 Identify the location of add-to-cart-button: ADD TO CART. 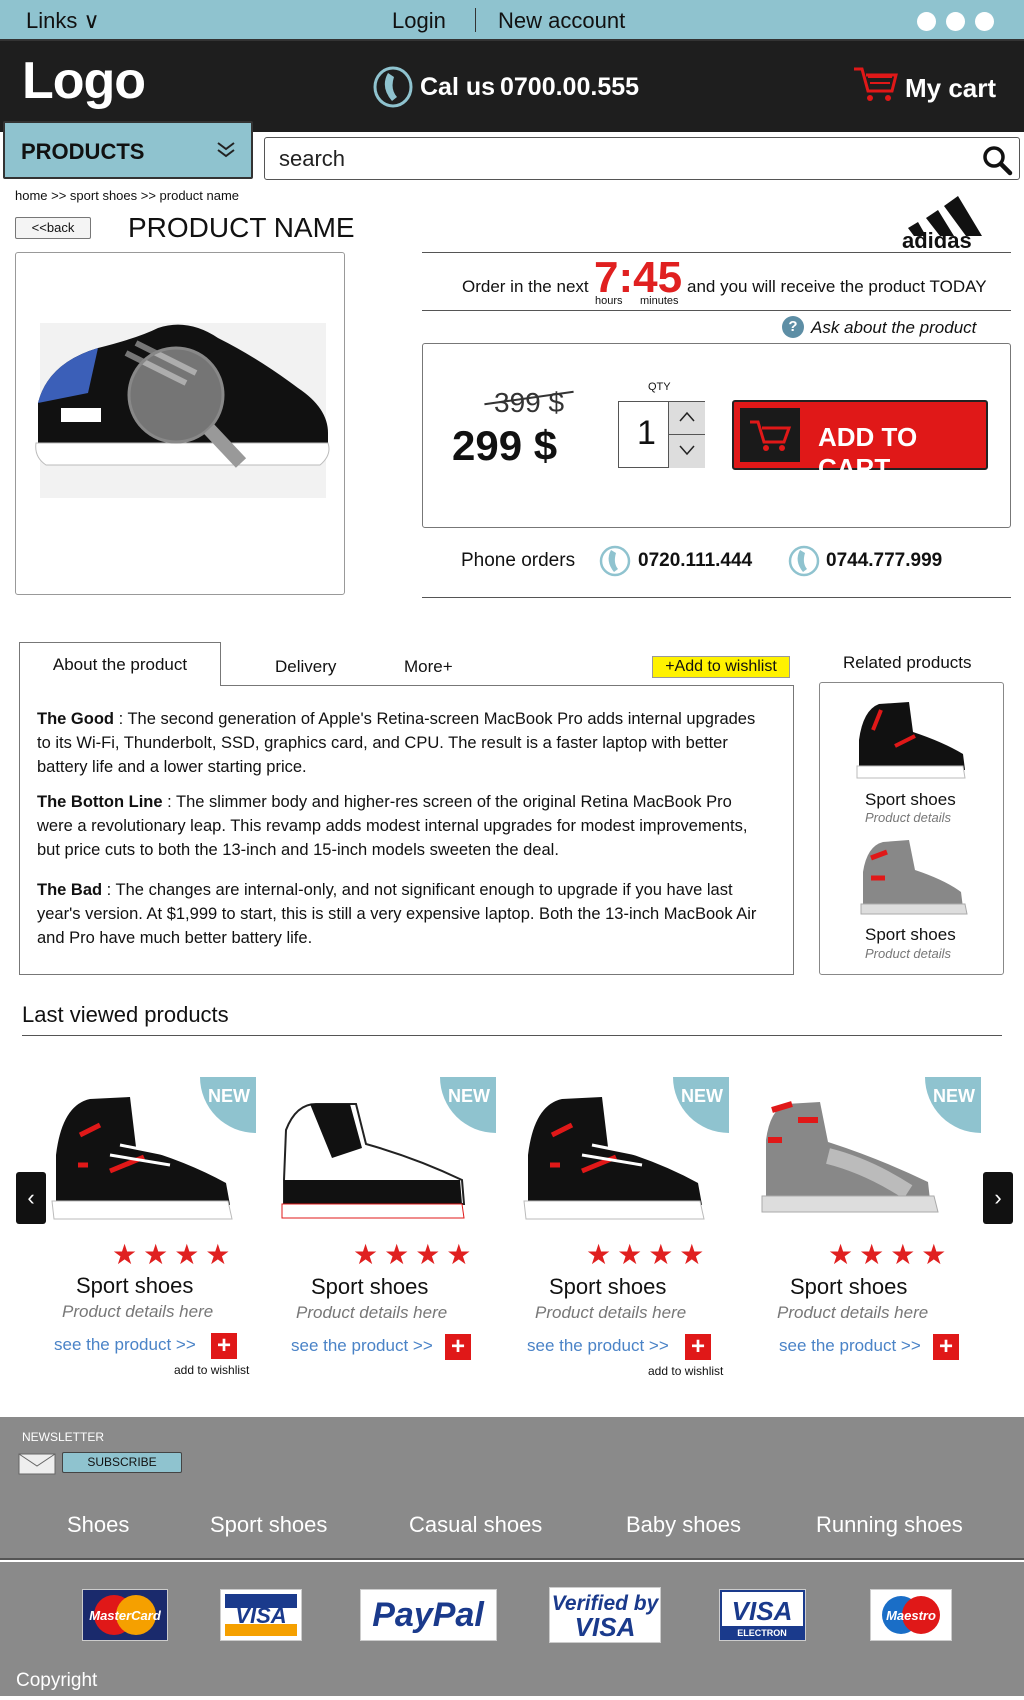
(860, 441).